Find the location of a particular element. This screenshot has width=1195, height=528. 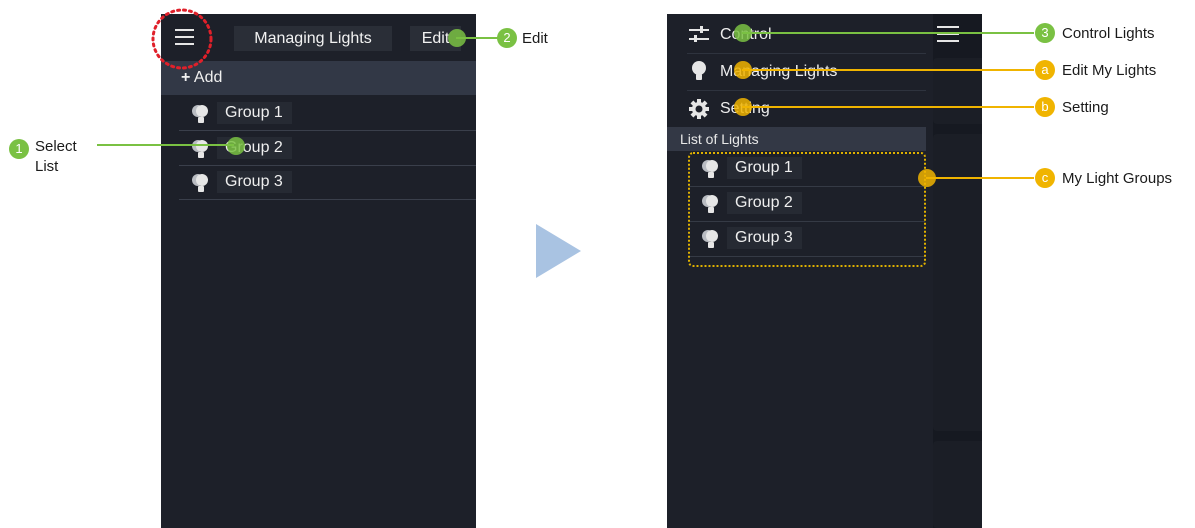

add-label: Add is located at coordinates (208, 77).